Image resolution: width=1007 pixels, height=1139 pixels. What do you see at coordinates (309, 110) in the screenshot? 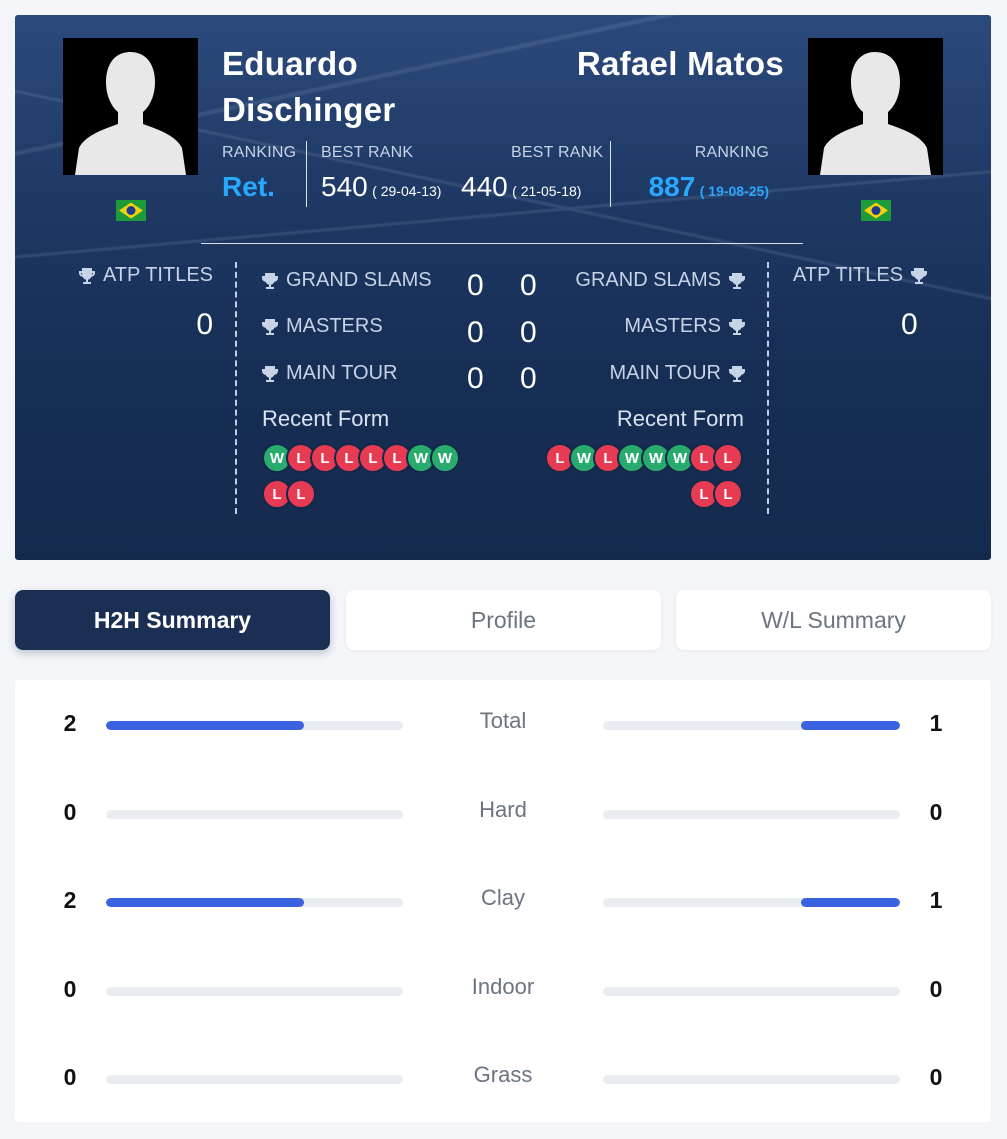
I see `player1-name-last: Dischinger` at bounding box center [309, 110].